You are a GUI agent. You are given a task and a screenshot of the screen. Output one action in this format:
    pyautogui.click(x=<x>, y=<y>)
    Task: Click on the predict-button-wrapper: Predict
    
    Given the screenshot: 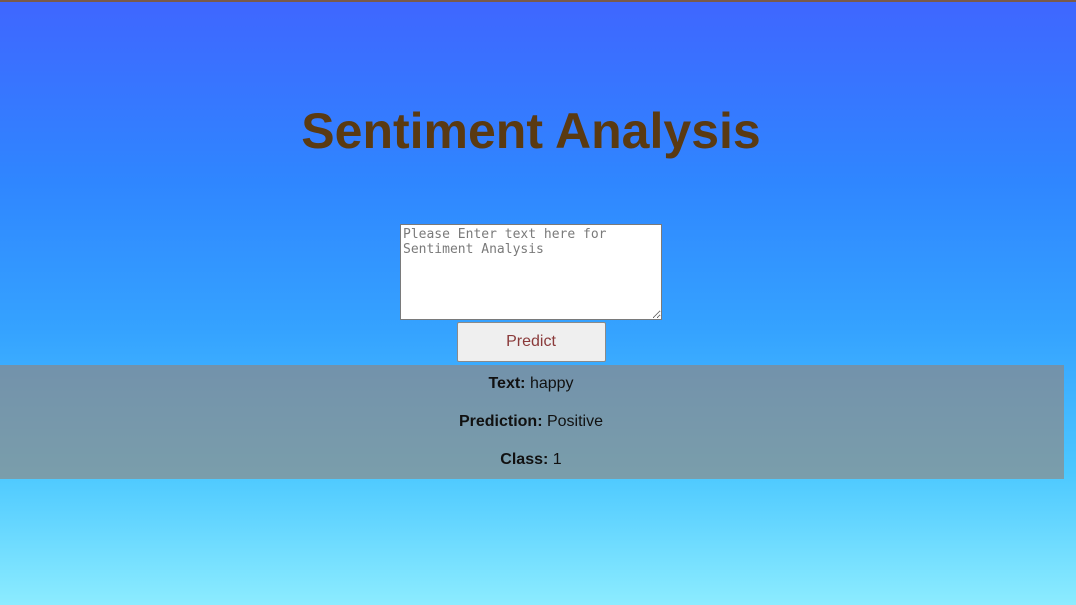 What is the action you would take?
    pyautogui.click(x=531, y=342)
    